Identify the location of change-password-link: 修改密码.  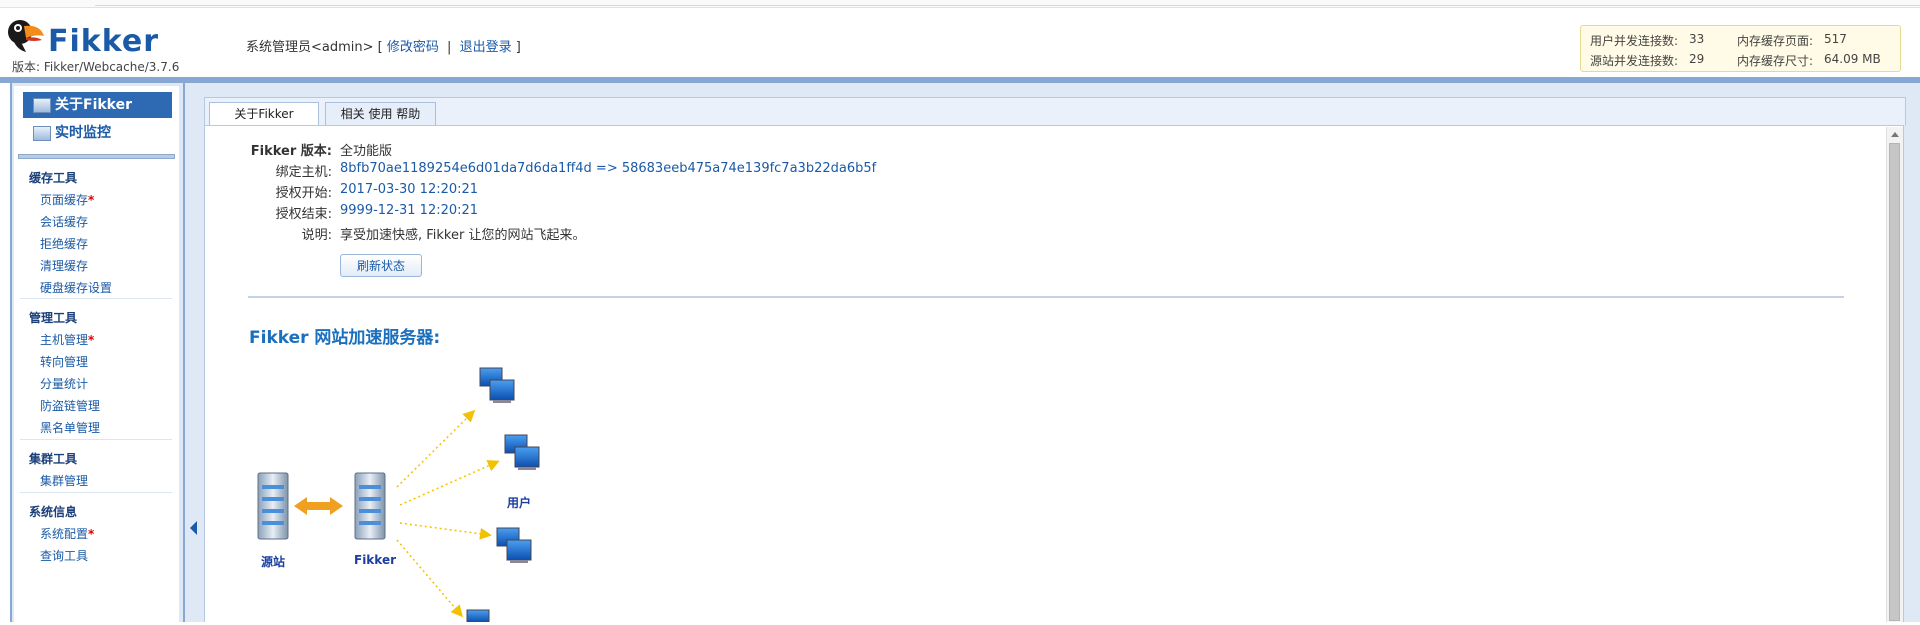
(413, 47).